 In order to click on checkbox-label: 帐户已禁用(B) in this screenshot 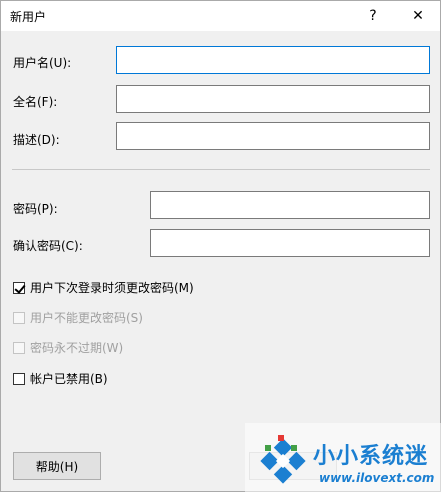, I will do `click(69, 379)`.